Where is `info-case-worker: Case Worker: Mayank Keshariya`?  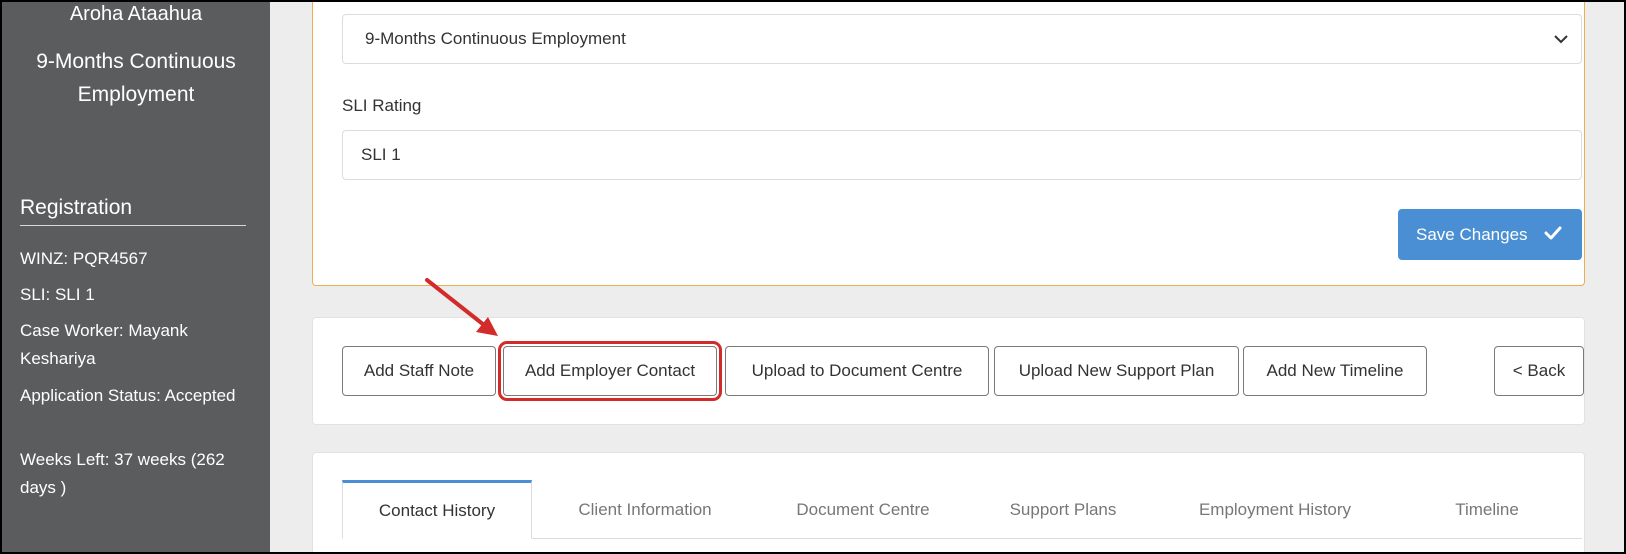 info-case-worker: Case Worker: Mayank Keshariya is located at coordinates (104, 344).